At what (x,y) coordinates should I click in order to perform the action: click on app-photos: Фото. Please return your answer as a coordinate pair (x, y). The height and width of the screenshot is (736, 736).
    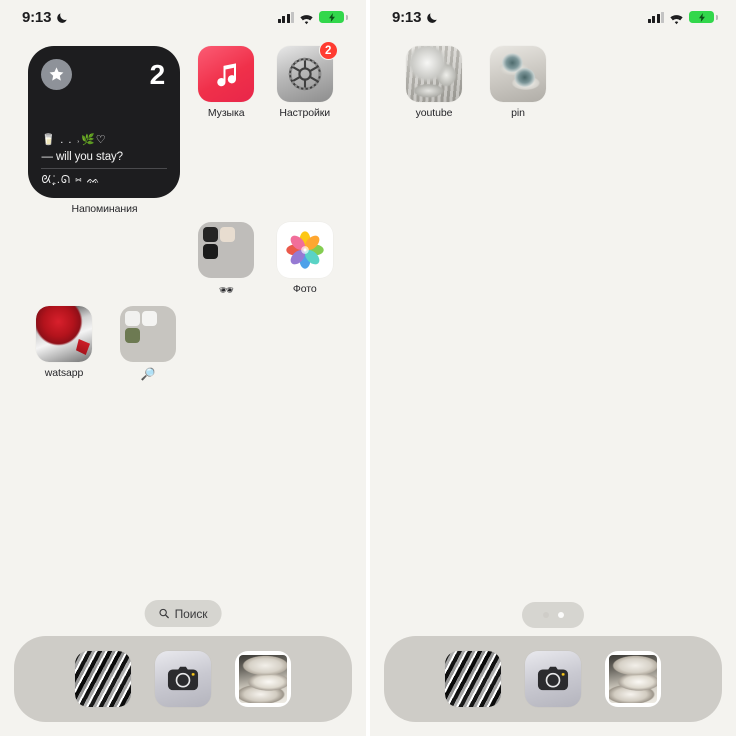
    Looking at the image, I should click on (304, 264).